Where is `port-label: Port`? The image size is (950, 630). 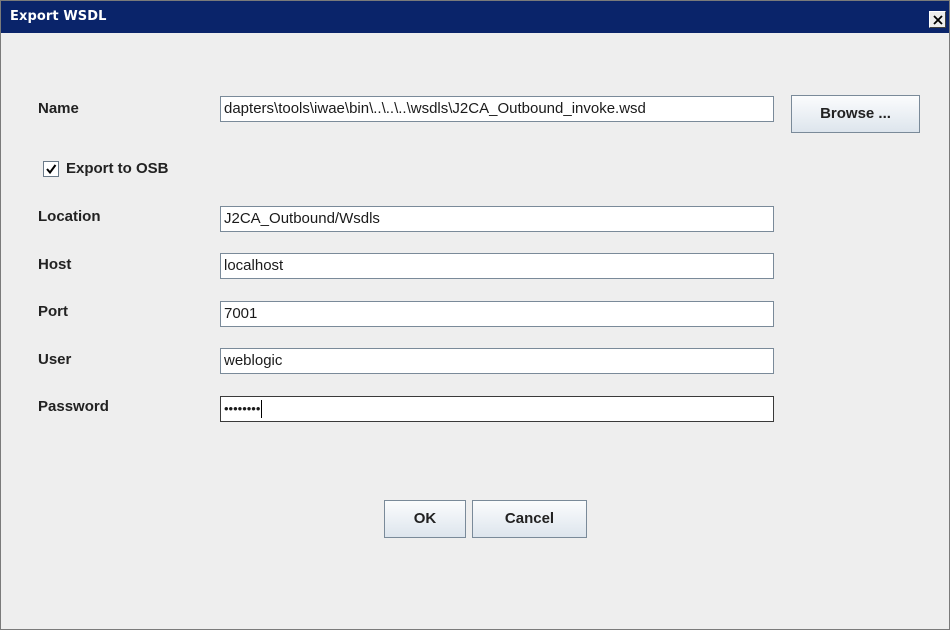 port-label: Port is located at coordinates (53, 311).